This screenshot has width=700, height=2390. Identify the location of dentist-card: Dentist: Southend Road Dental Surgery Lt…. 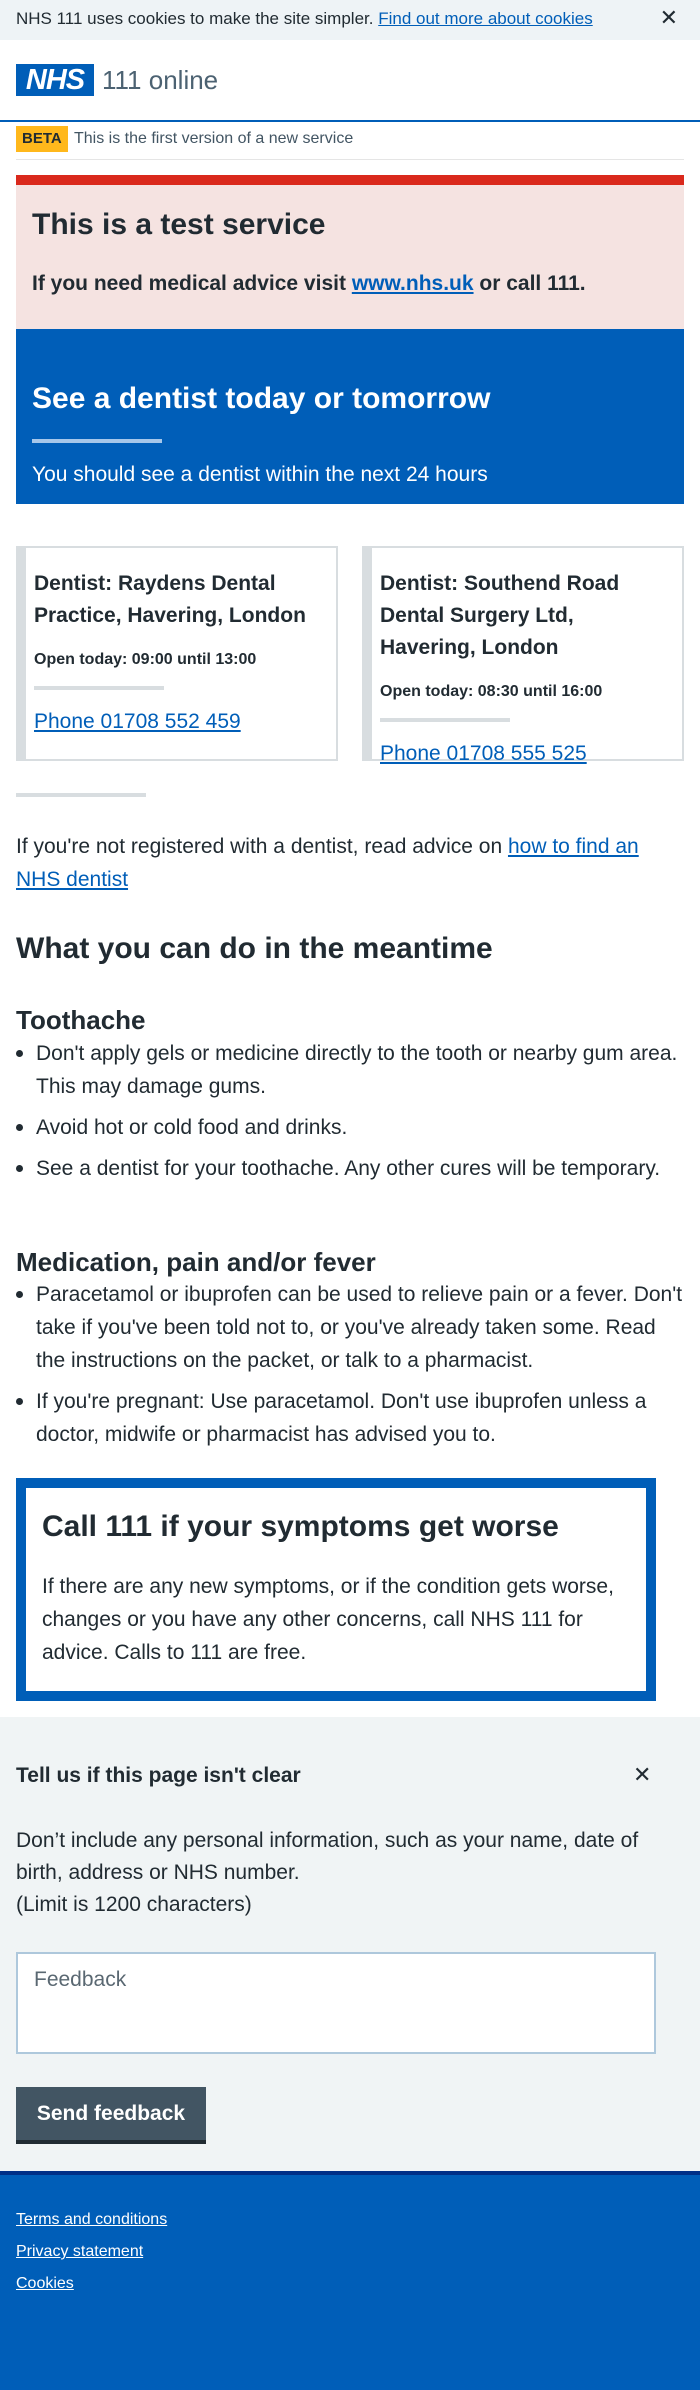
(523, 655).